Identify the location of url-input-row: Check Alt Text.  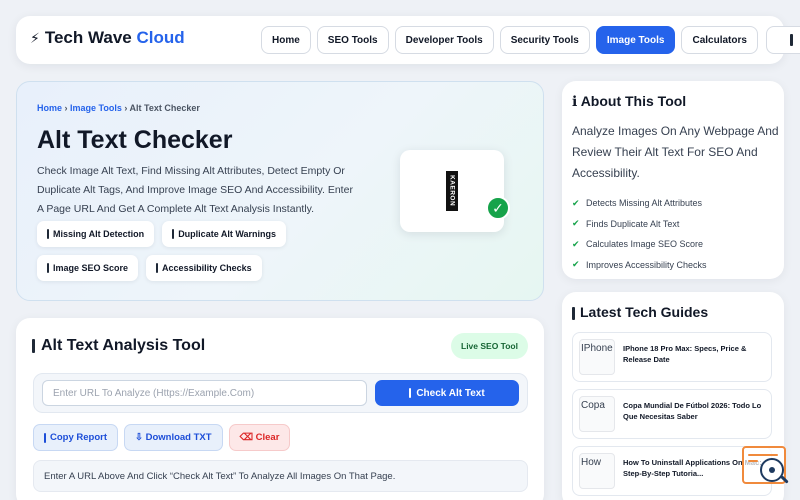
(280, 393).